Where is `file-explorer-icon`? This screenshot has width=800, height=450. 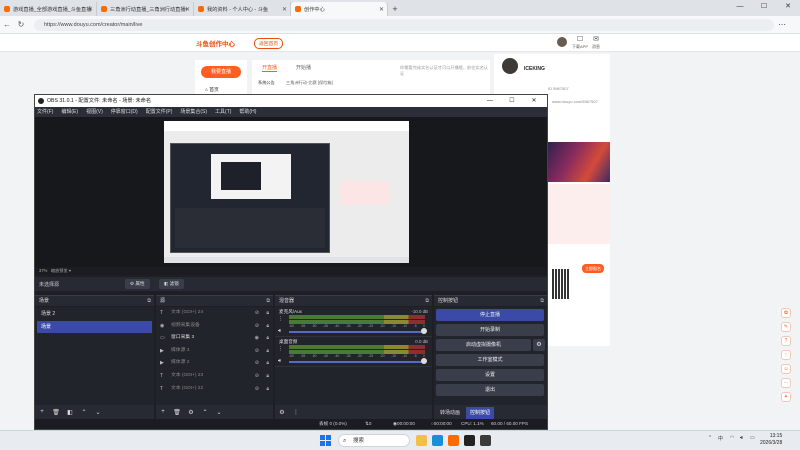
file-explorer-icon is located at coordinates (421, 440).